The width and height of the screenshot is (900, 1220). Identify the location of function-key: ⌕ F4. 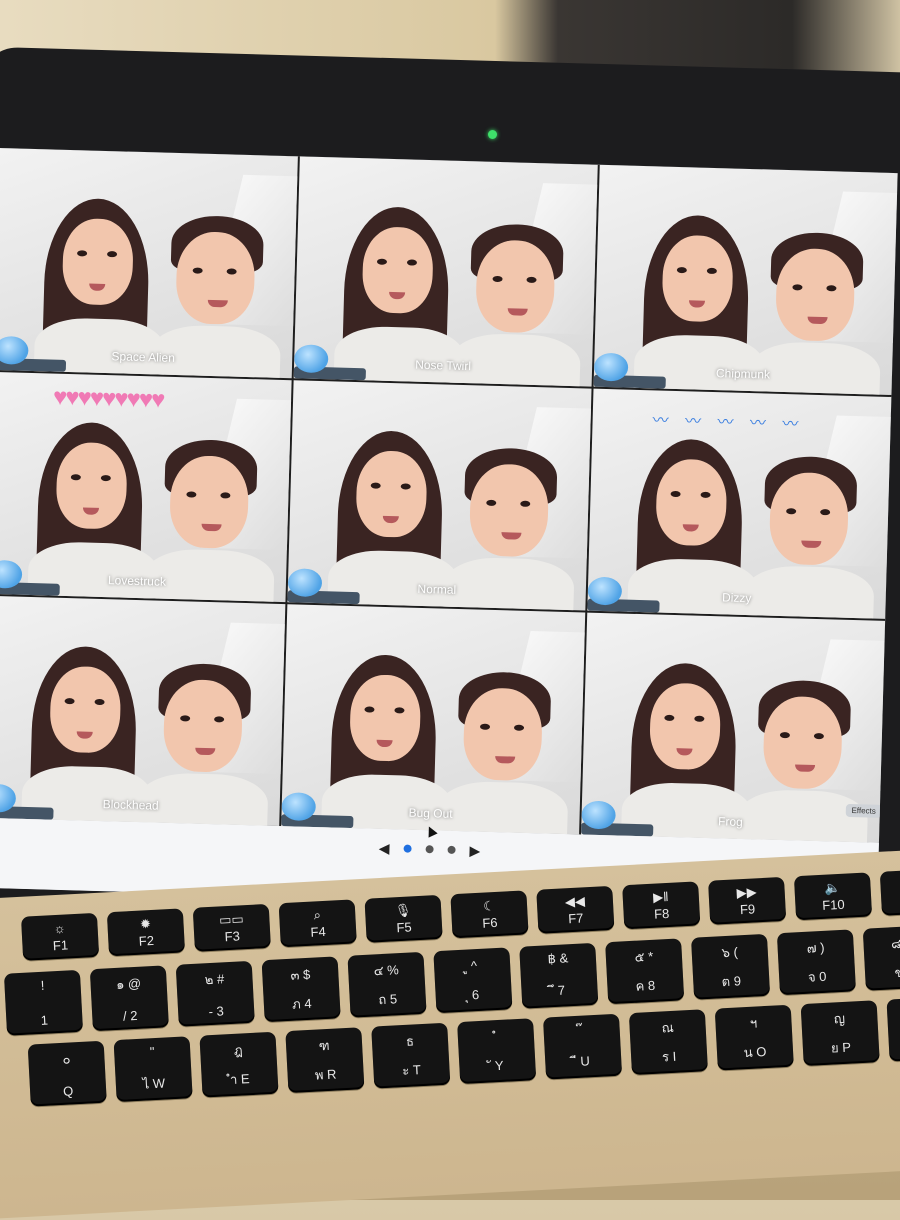
(317, 923).